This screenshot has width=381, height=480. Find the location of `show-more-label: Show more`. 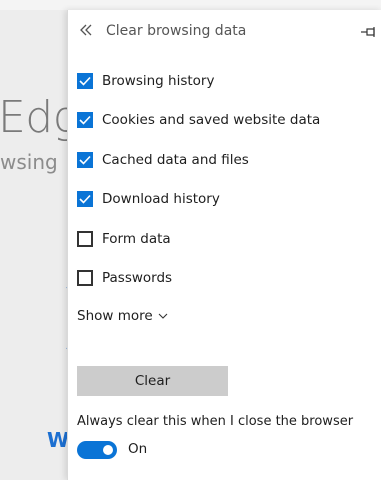

show-more-label: Show more is located at coordinates (115, 316).